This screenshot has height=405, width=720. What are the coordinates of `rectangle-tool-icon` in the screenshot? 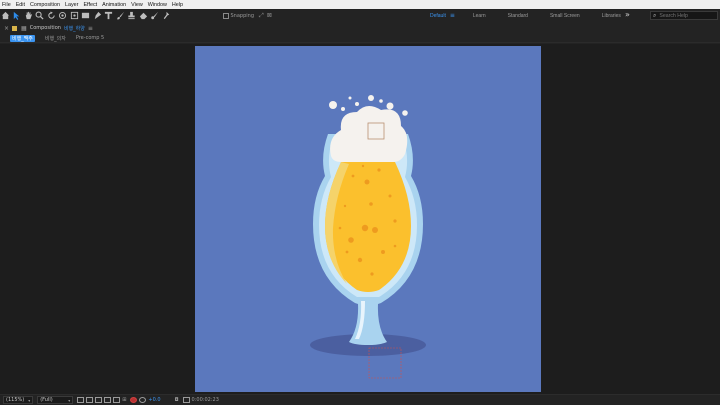 It's located at (86, 16).